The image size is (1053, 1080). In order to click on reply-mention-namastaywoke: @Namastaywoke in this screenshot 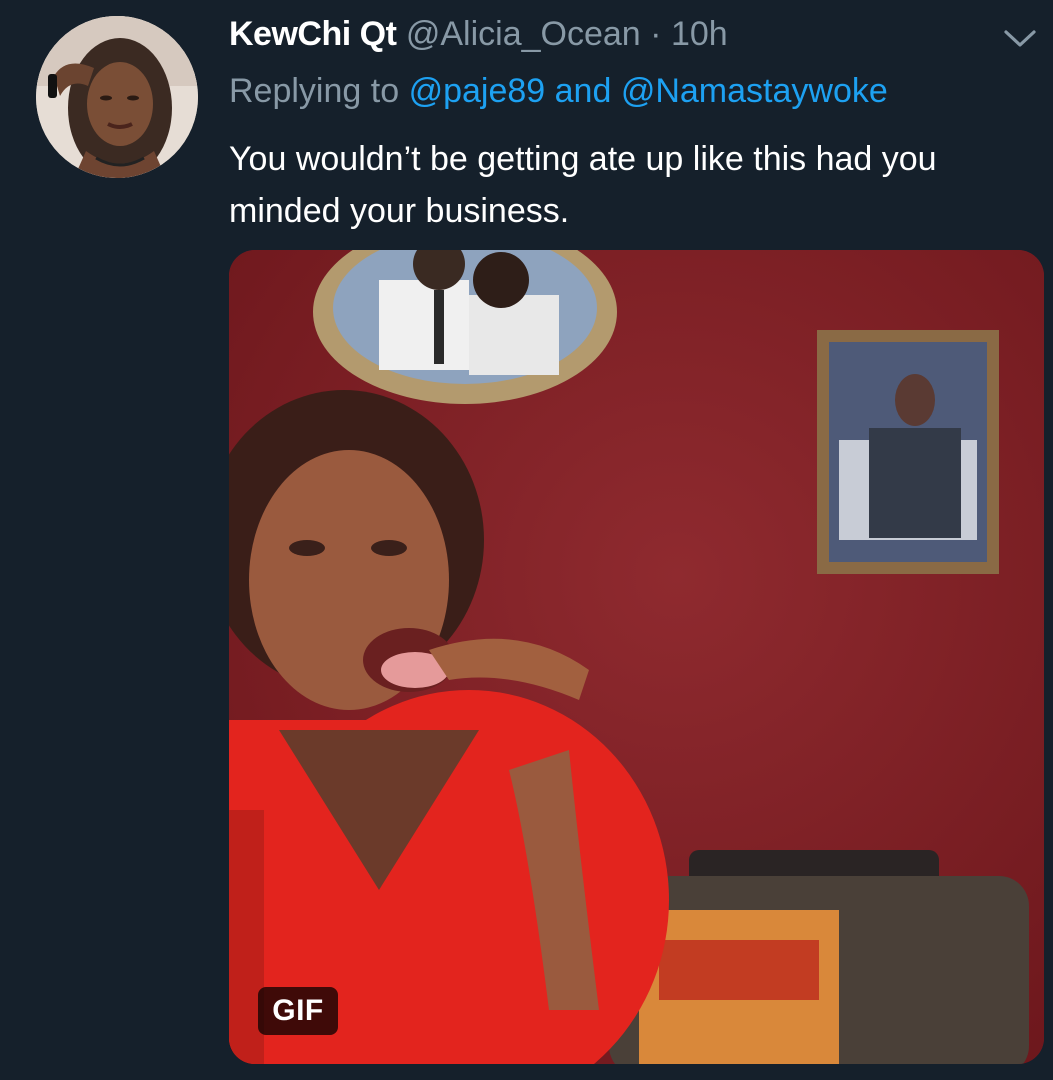, I will do `click(754, 91)`.